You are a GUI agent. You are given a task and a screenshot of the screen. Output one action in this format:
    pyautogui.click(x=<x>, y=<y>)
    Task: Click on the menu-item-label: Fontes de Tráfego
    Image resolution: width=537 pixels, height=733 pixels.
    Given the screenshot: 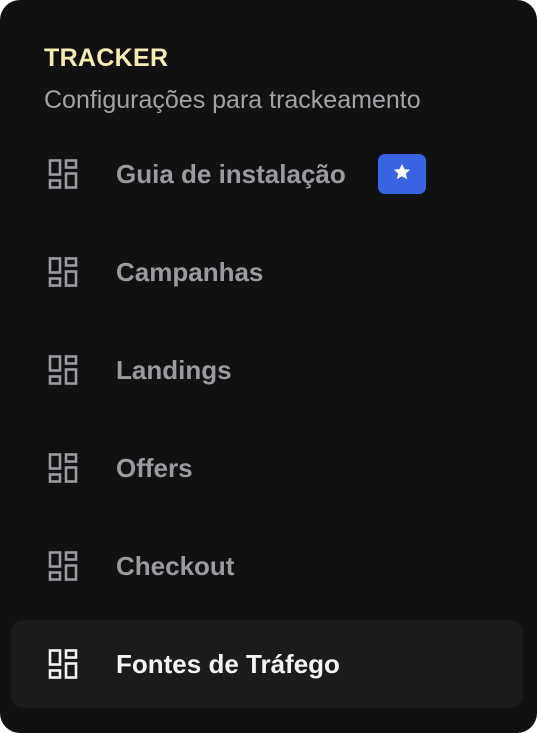 What is the action you would take?
    pyautogui.click(x=228, y=664)
    